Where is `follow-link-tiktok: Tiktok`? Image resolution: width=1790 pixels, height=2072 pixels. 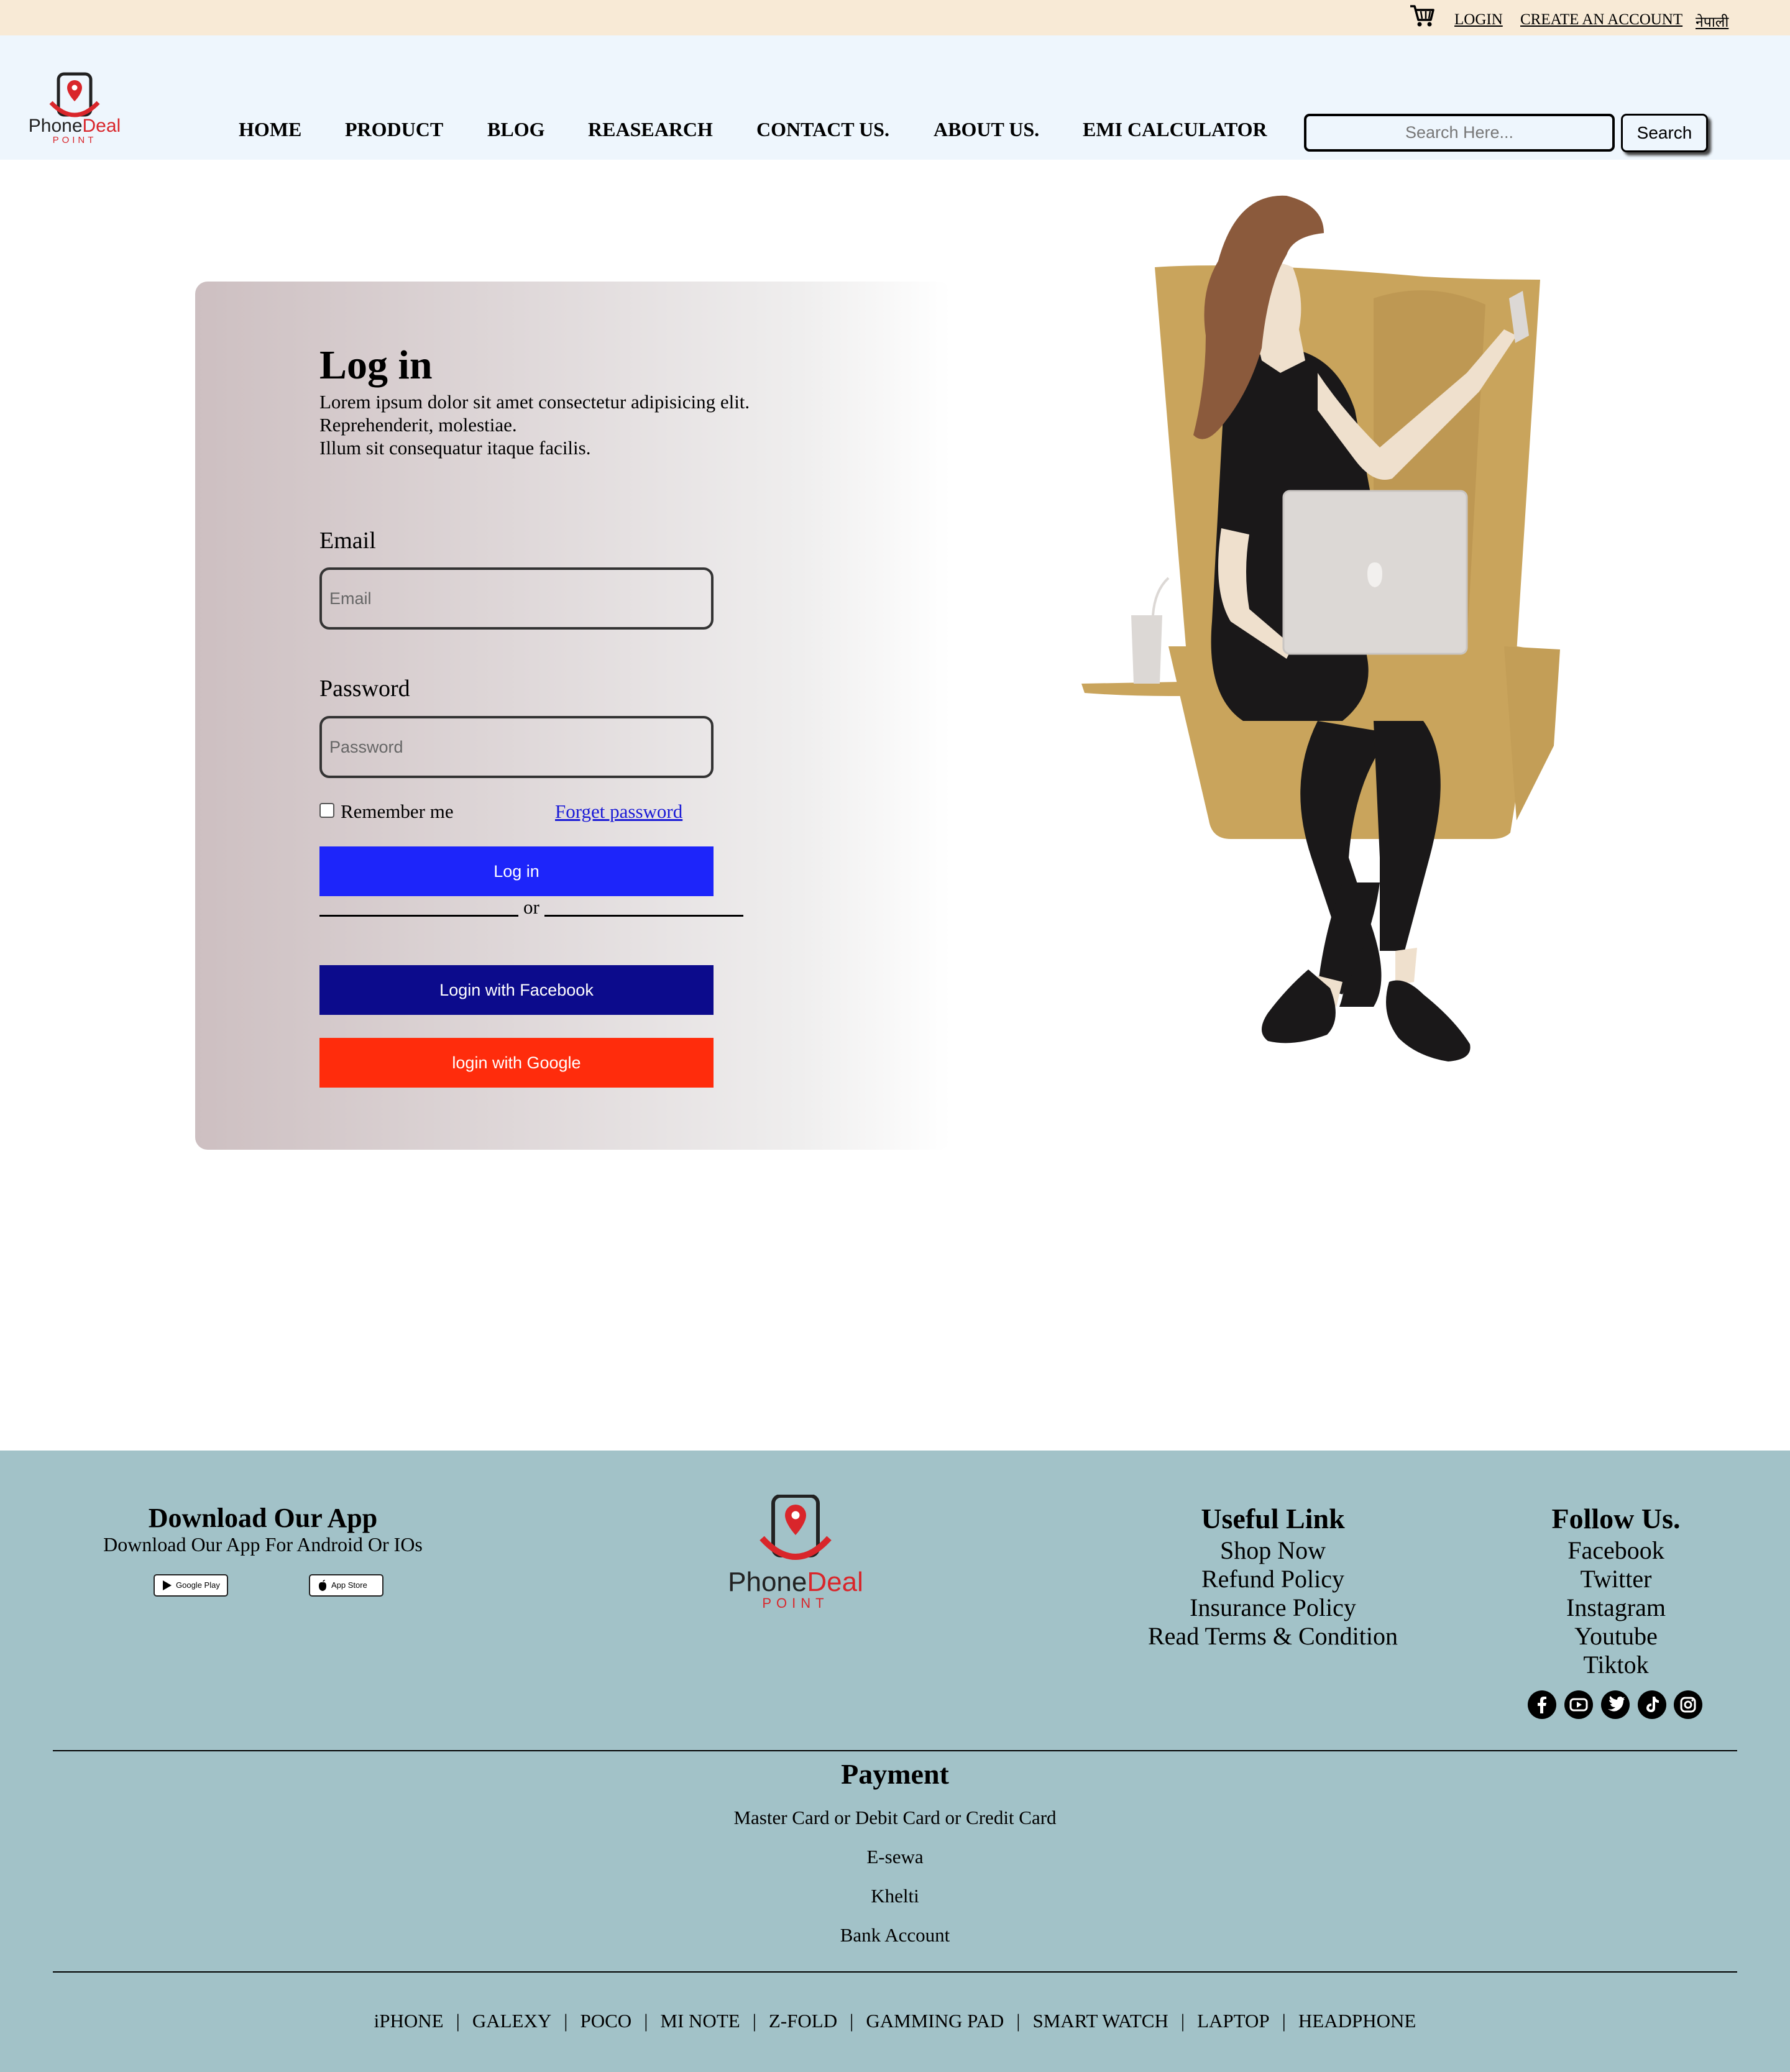
follow-link-tiktok: Tiktok is located at coordinates (1616, 1665).